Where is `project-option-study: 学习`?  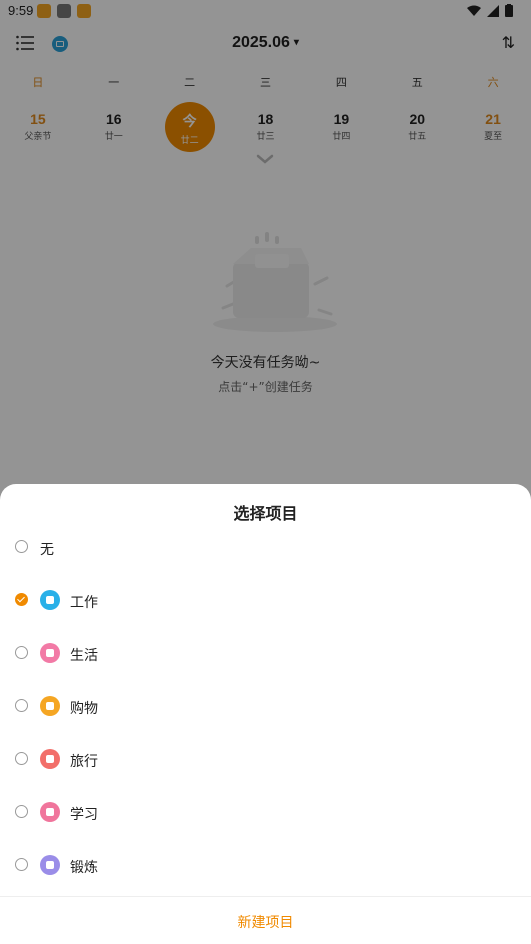
project-option-study: 学习 is located at coordinates (265, 816).